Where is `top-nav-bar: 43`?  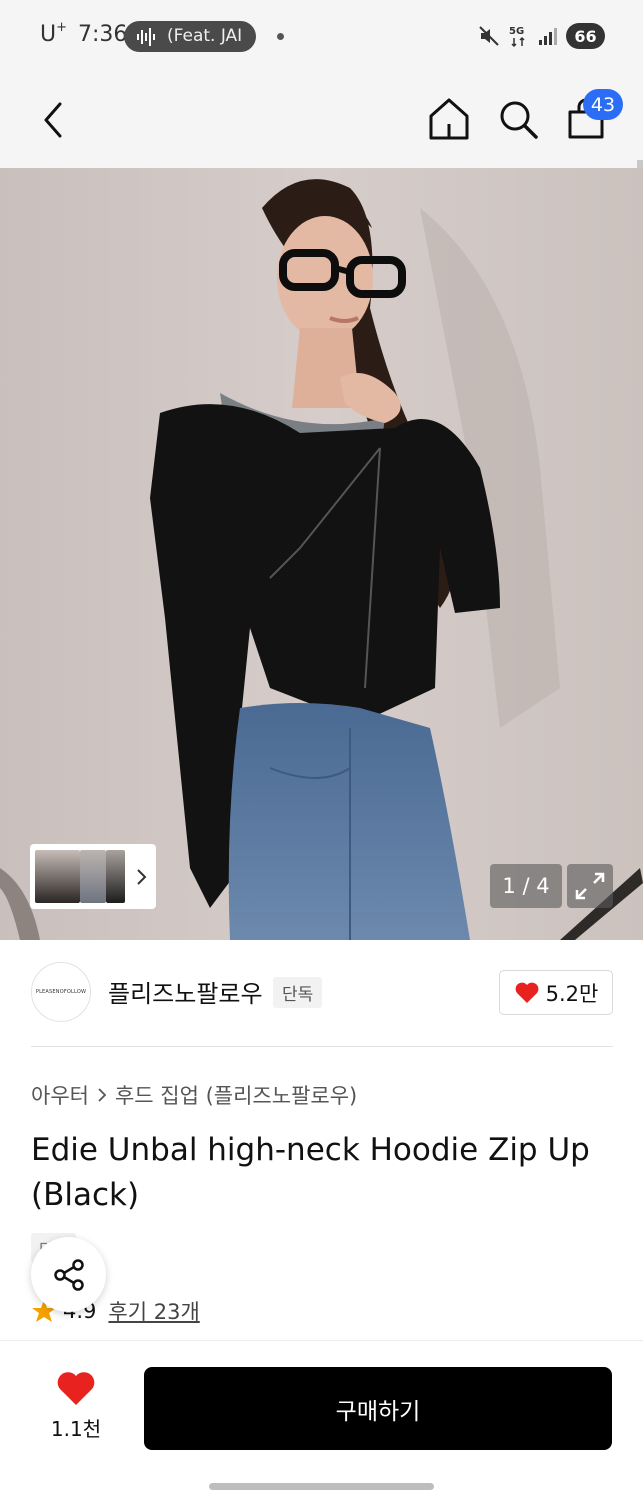
top-nav-bar: 43 is located at coordinates (321, 151).